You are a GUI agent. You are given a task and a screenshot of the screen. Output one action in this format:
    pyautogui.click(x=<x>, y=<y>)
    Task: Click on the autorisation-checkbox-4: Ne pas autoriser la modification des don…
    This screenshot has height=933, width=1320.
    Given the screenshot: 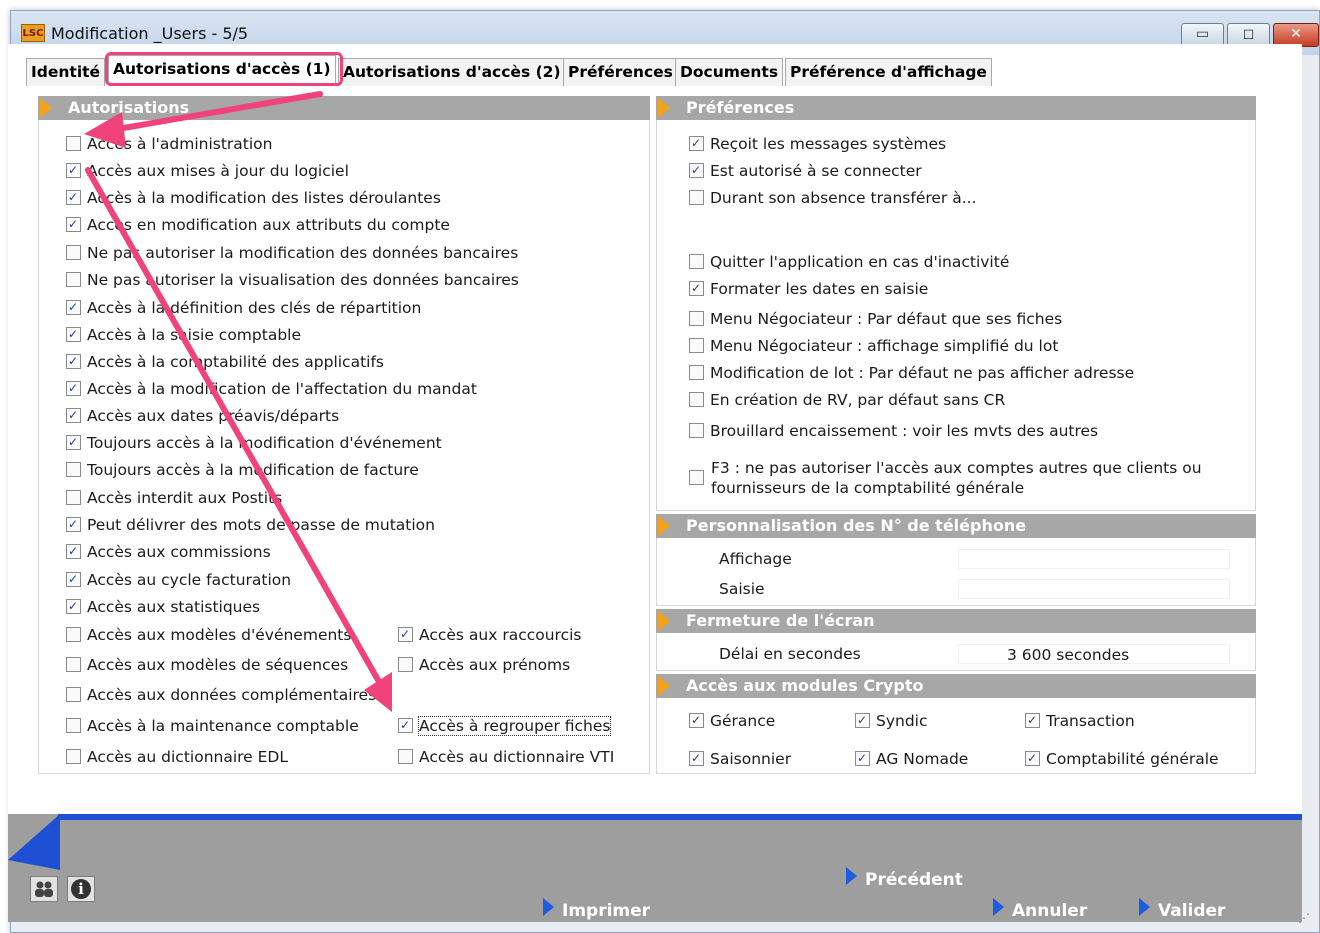 What is the action you would take?
    pyautogui.click(x=292, y=253)
    